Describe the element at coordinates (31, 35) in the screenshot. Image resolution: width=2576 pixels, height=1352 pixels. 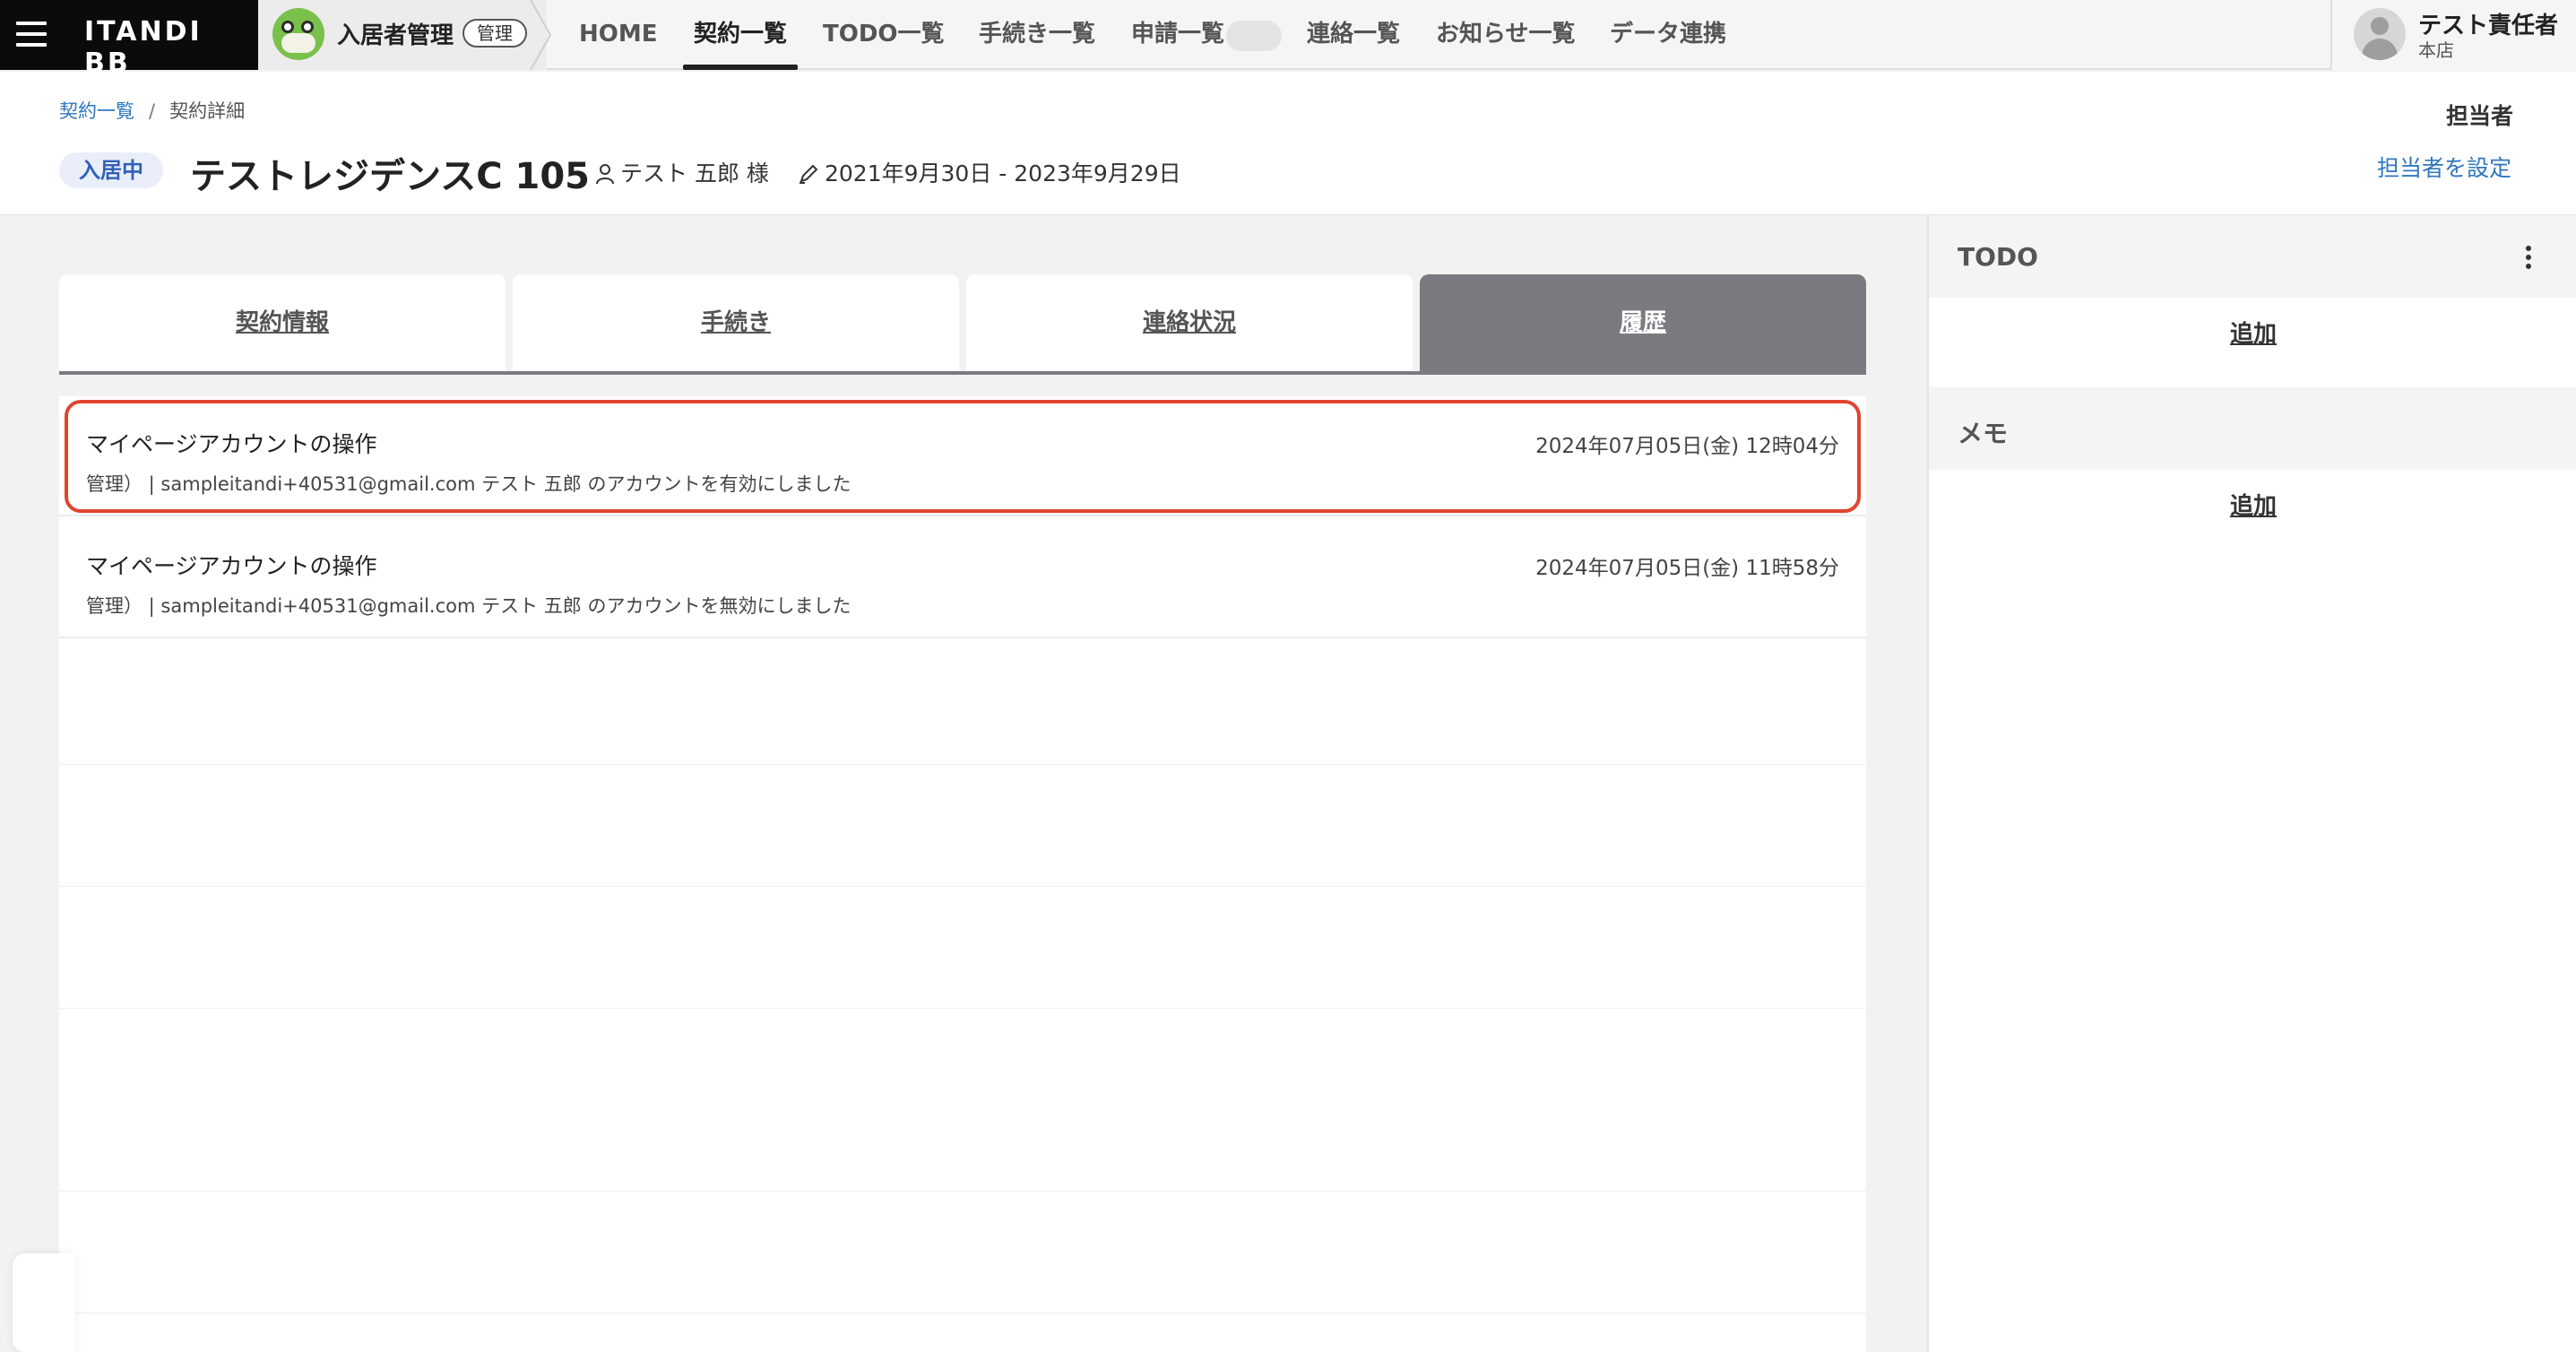
I see `hamburger-menu-icon` at that location.